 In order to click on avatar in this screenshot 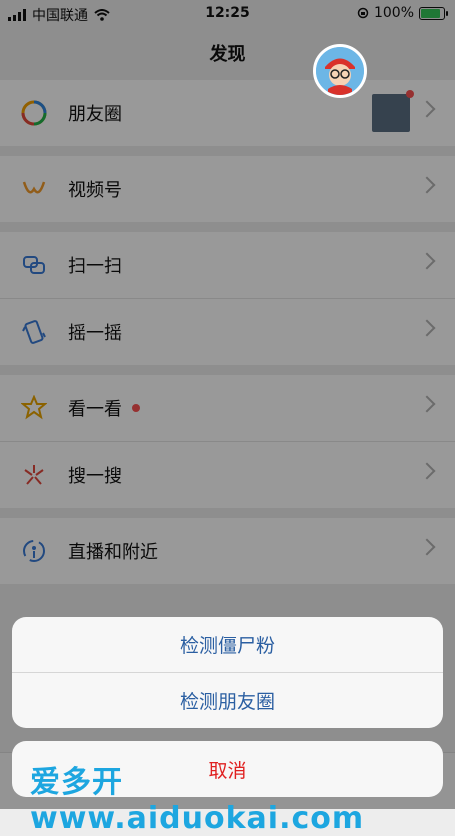, I will do `click(340, 71)`.